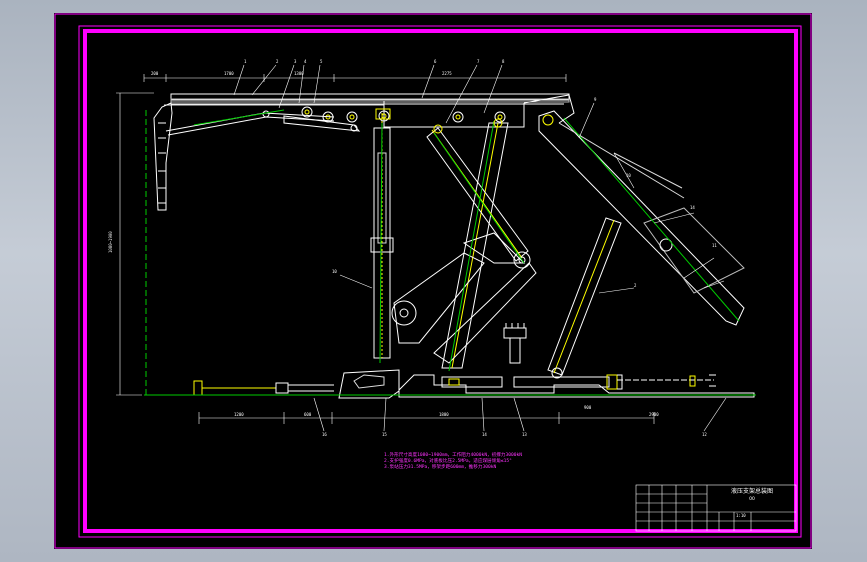 The height and width of the screenshot is (562, 867). What do you see at coordinates (751, 491) in the screenshot?
I see `drawing-title: 液压支架总装图` at bounding box center [751, 491].